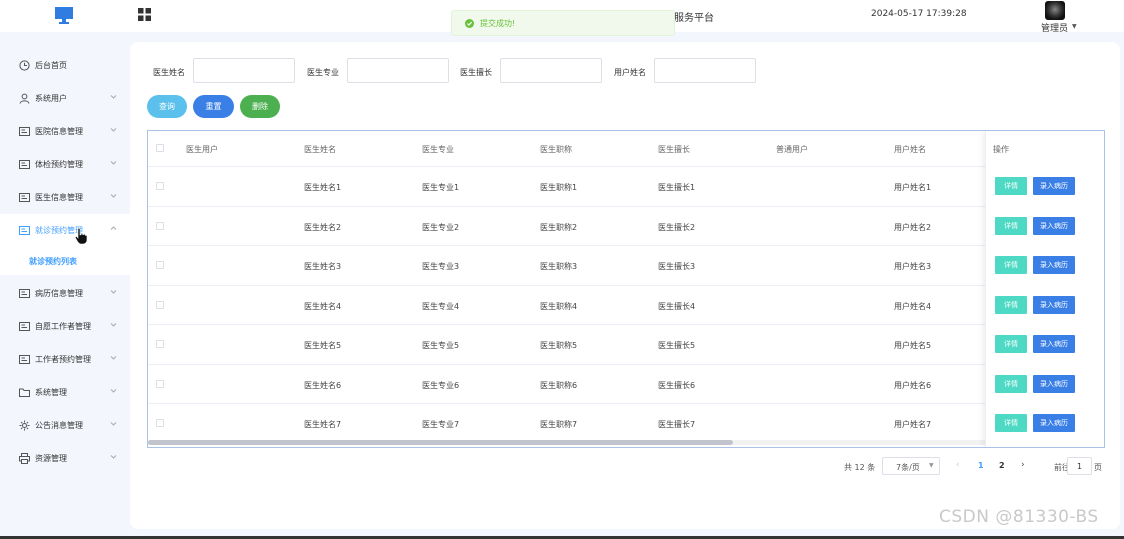 This screenshot has height=539, width=1124. What do you see at coordinates (792, 149) in the screenshot?
I see `column-header: 普通用户` at bounding box center [792, 149].